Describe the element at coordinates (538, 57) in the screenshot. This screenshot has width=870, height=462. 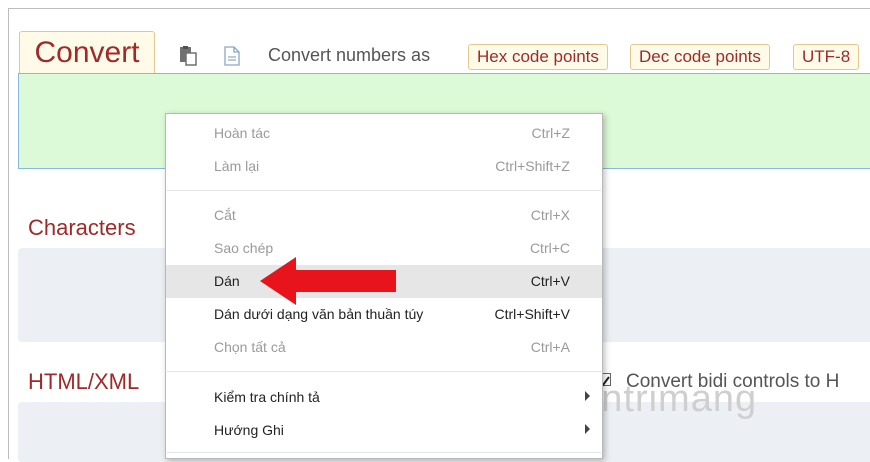
I see `hex-code-points-button: Hex code points` at that location.